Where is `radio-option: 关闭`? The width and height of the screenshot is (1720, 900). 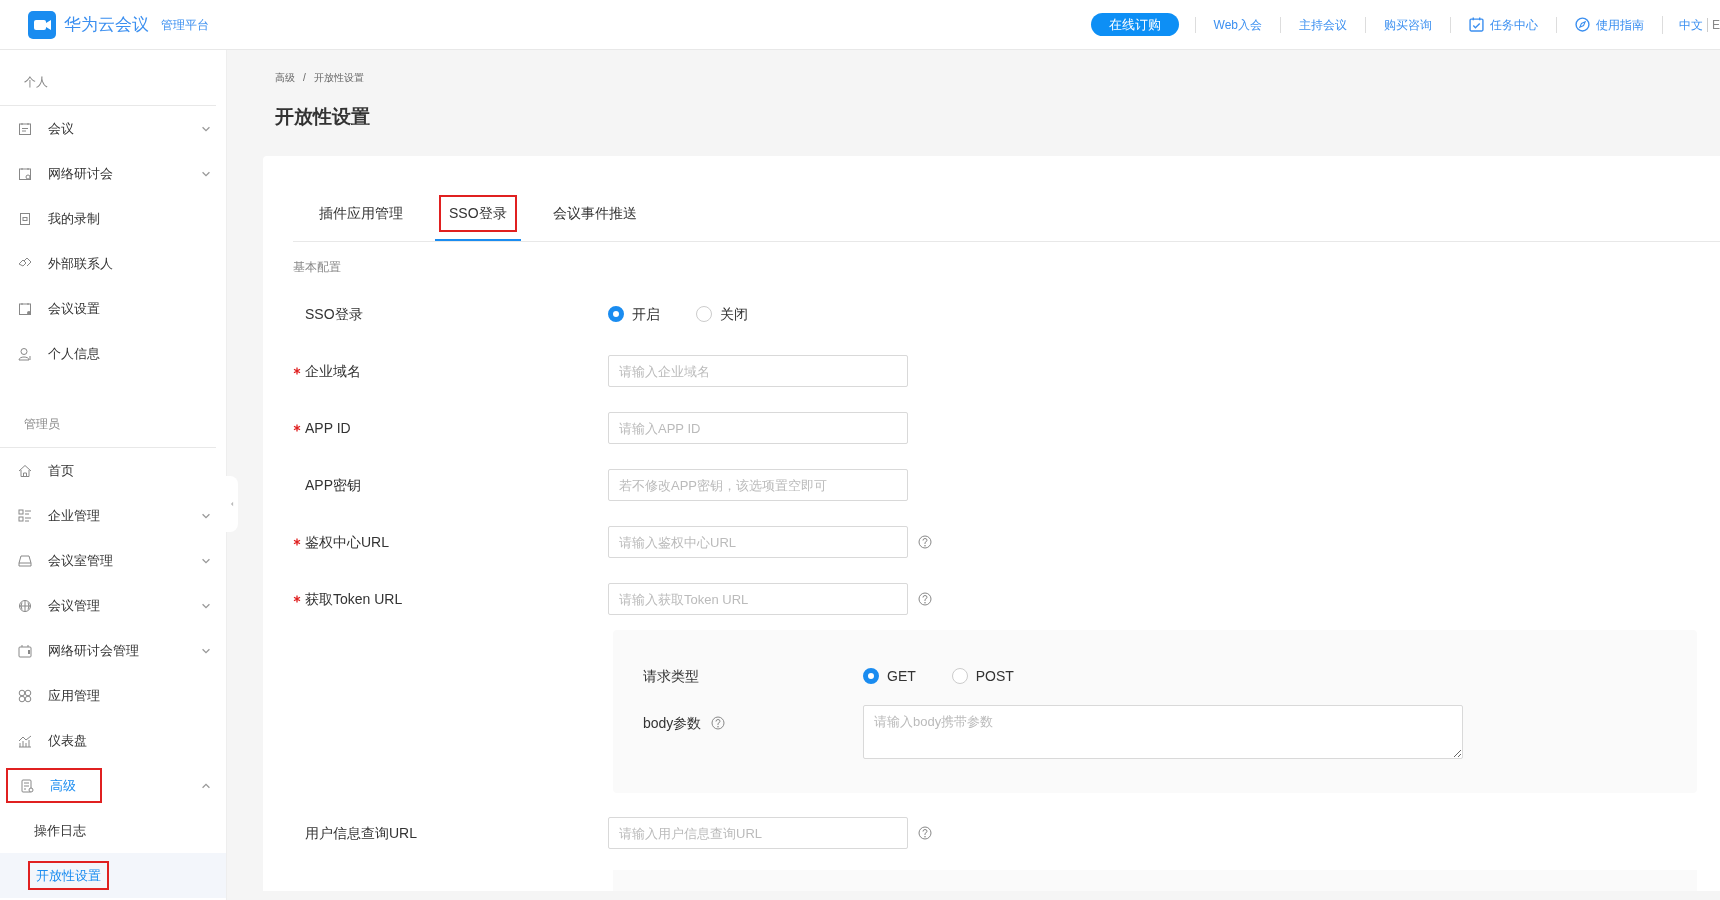 radio-option: 关闭 is located at coordinates (722, 314).